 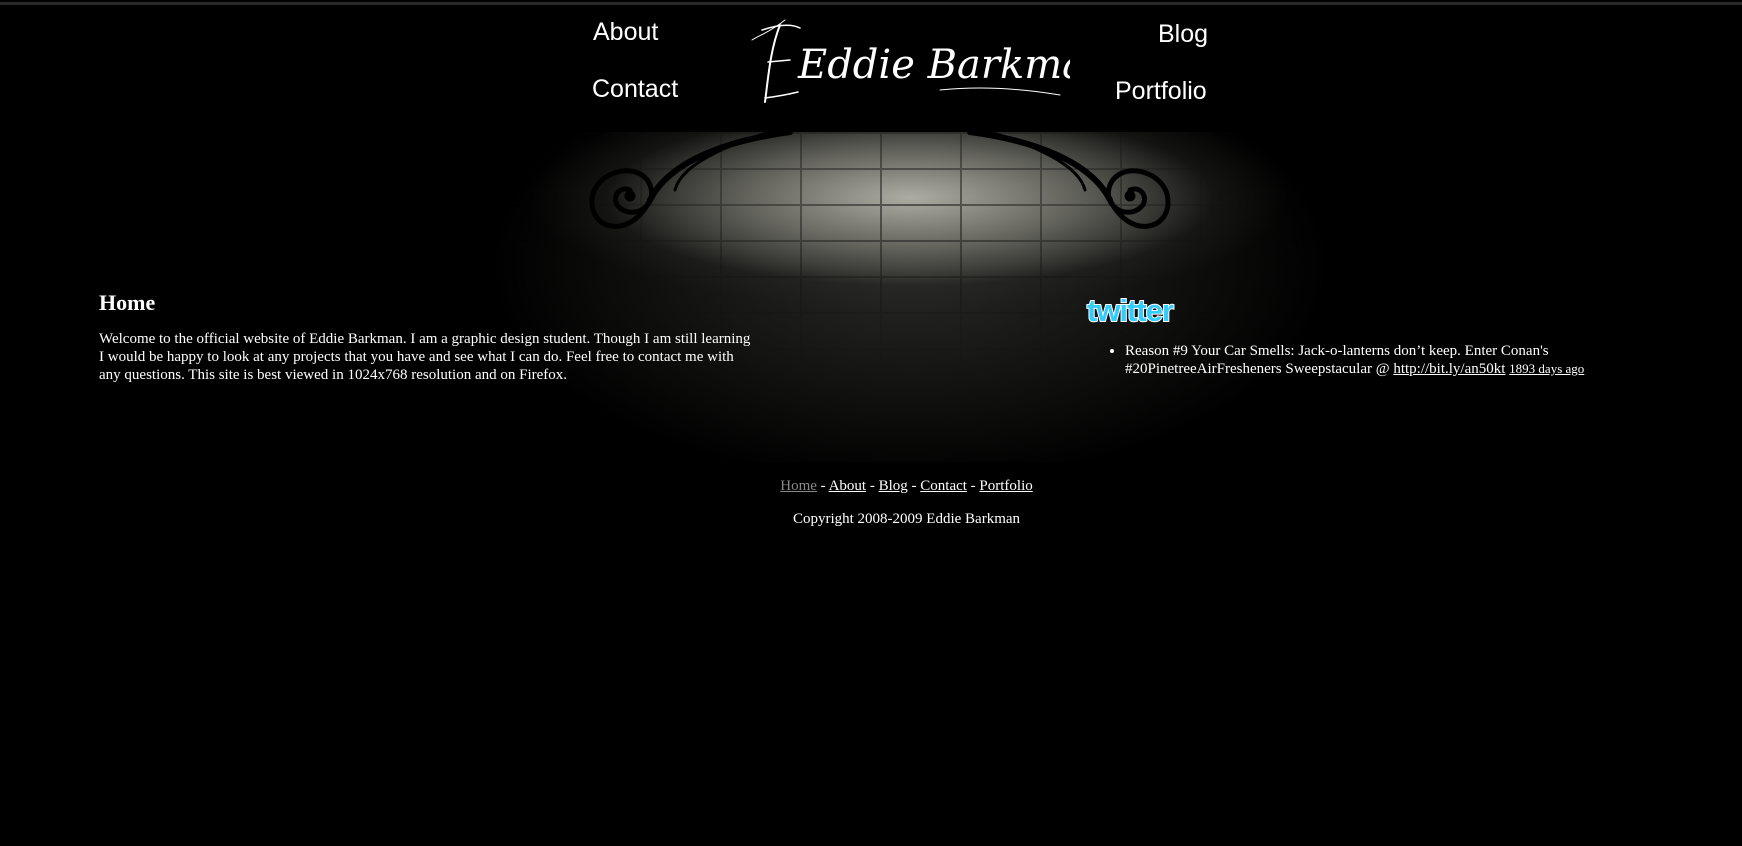 I want to click on tweet-timestamp: 1893 days ago, so click(x=1546, y=368).